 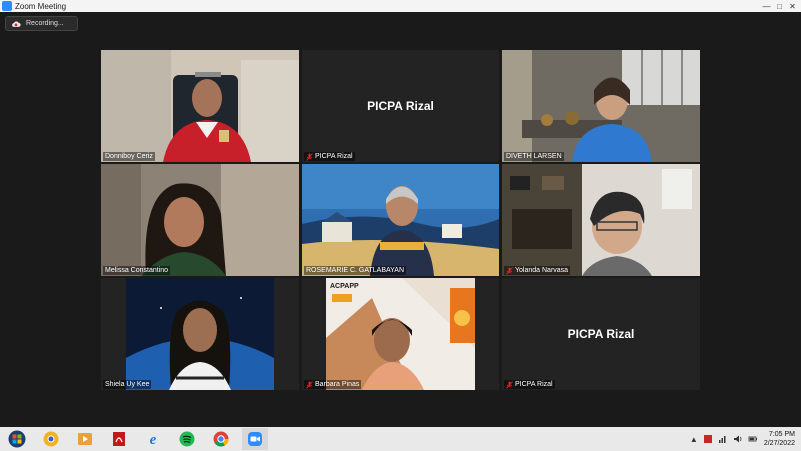 I want to click on maximize-button: □, so click(x=779, y=6).